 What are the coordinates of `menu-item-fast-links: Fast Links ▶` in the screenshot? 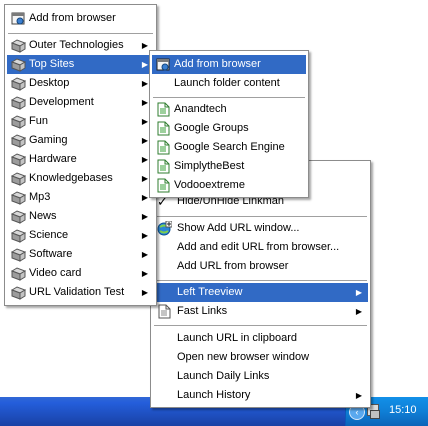 It's located at (260, 311).